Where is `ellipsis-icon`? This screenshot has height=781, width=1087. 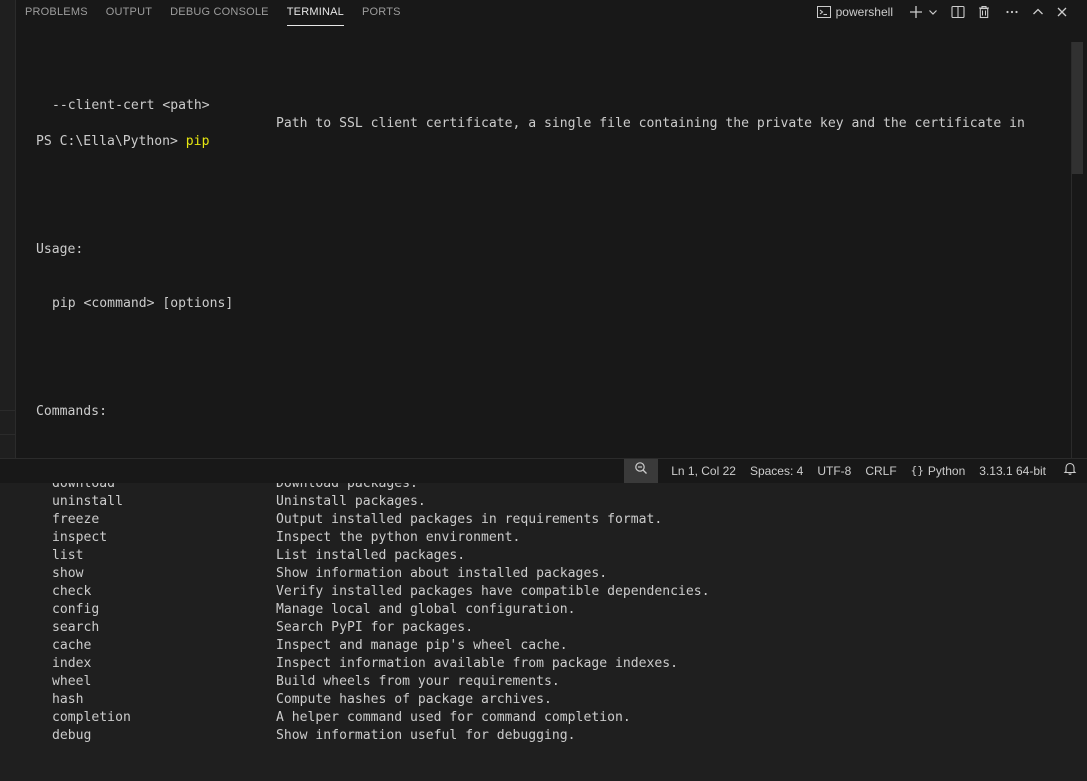 ellipsis-icon is located at coordinates (1012, 12).